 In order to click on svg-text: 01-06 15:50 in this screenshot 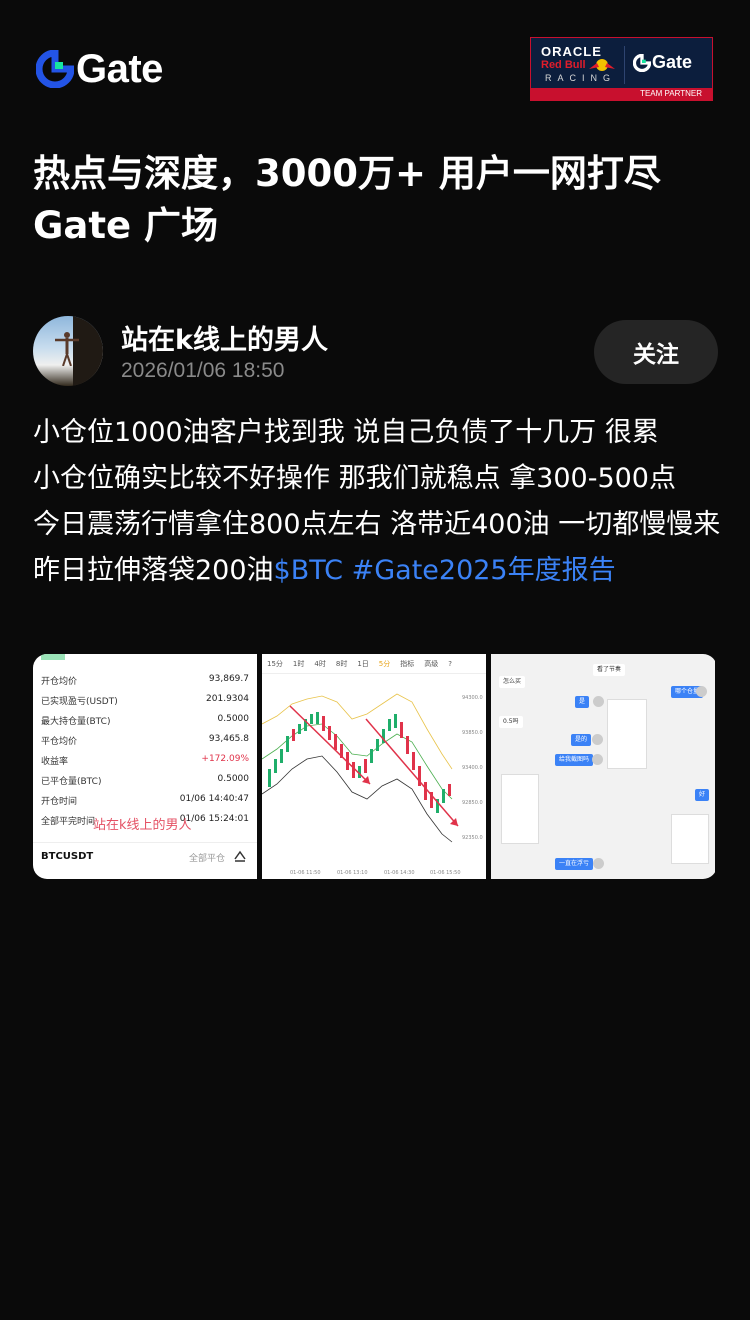, I will do `click(445, 873)`.